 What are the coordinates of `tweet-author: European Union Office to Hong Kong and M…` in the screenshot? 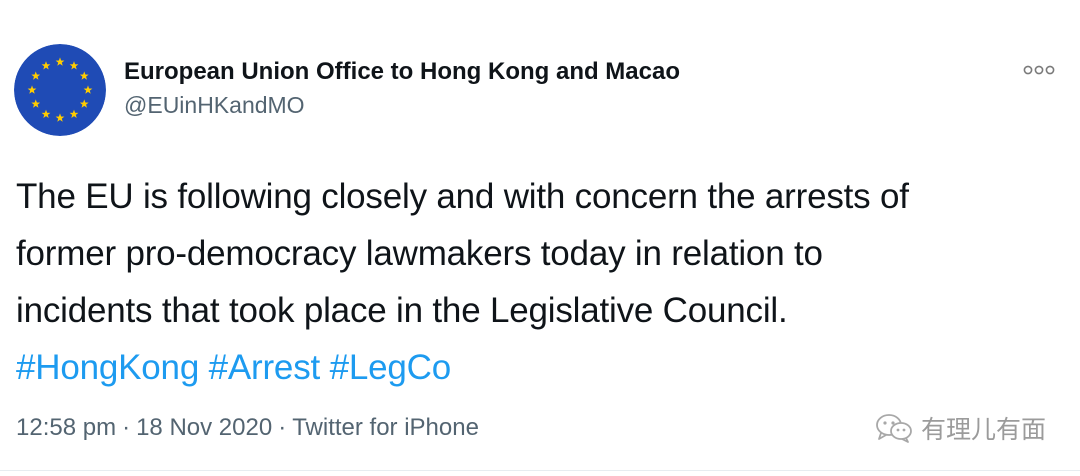 It's located at (402, 88).